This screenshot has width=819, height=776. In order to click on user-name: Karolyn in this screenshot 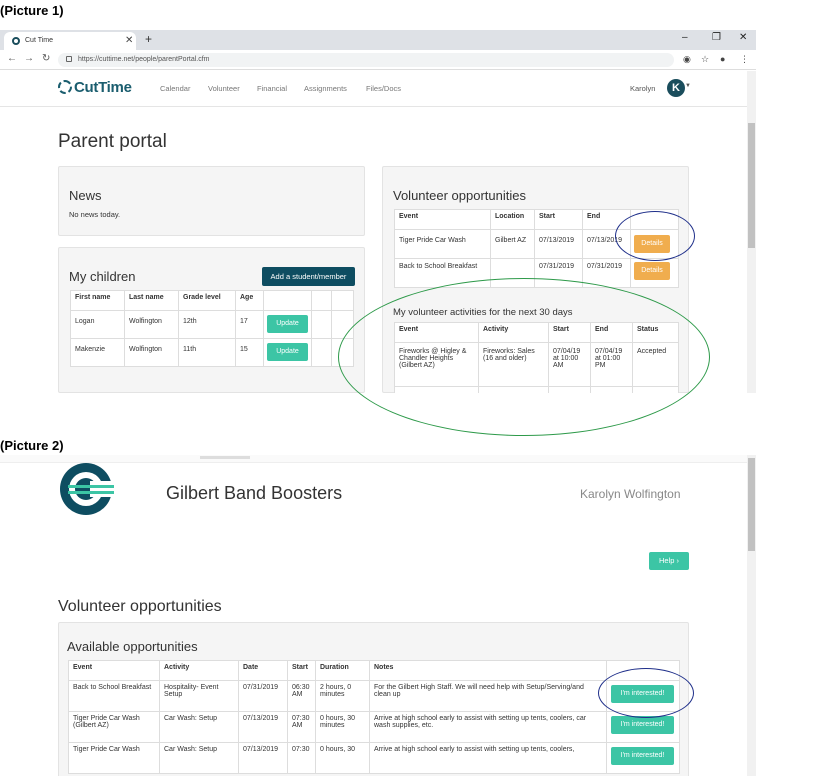, I will do `click(642, 88)`.